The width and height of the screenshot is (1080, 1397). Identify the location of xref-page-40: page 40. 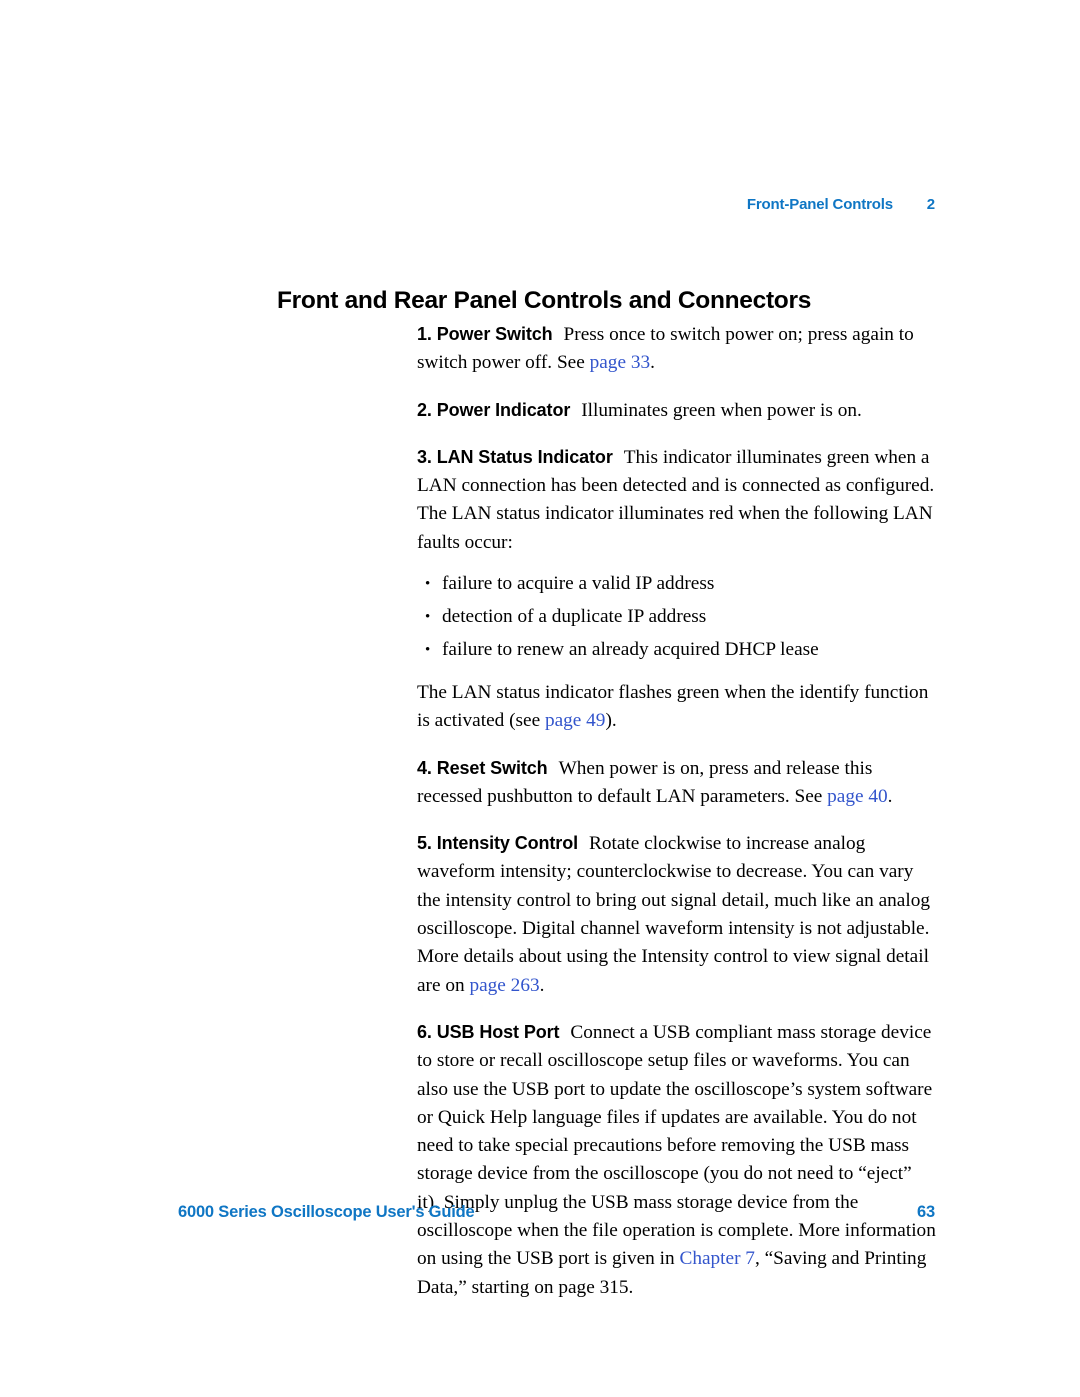
(857, 796).